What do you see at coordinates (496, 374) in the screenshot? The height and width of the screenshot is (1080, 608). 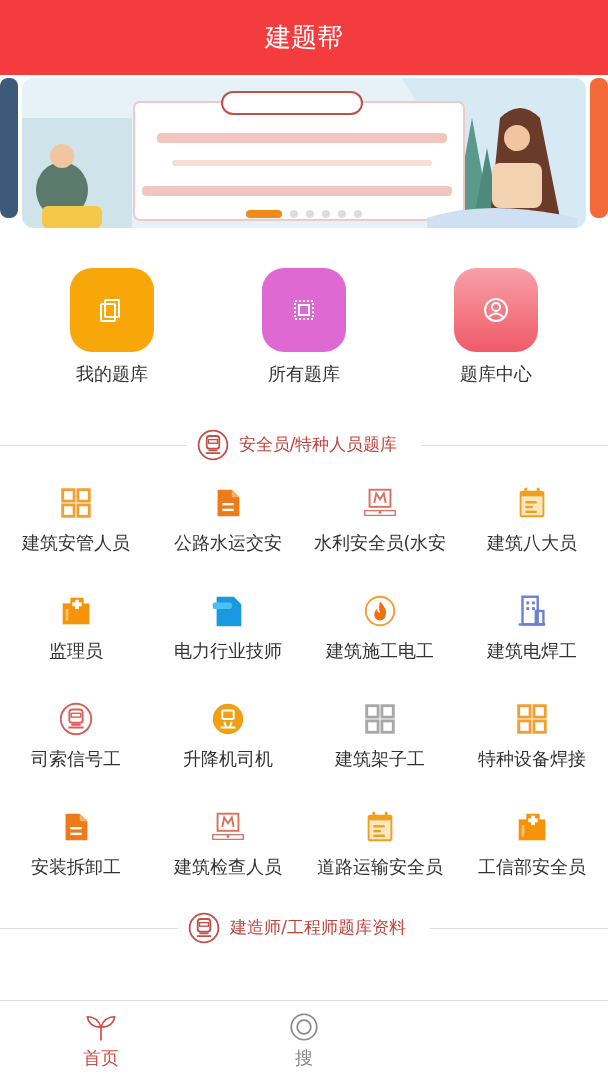 I see `shortcut-label: 题库中心` at bounding box center [496, 374].